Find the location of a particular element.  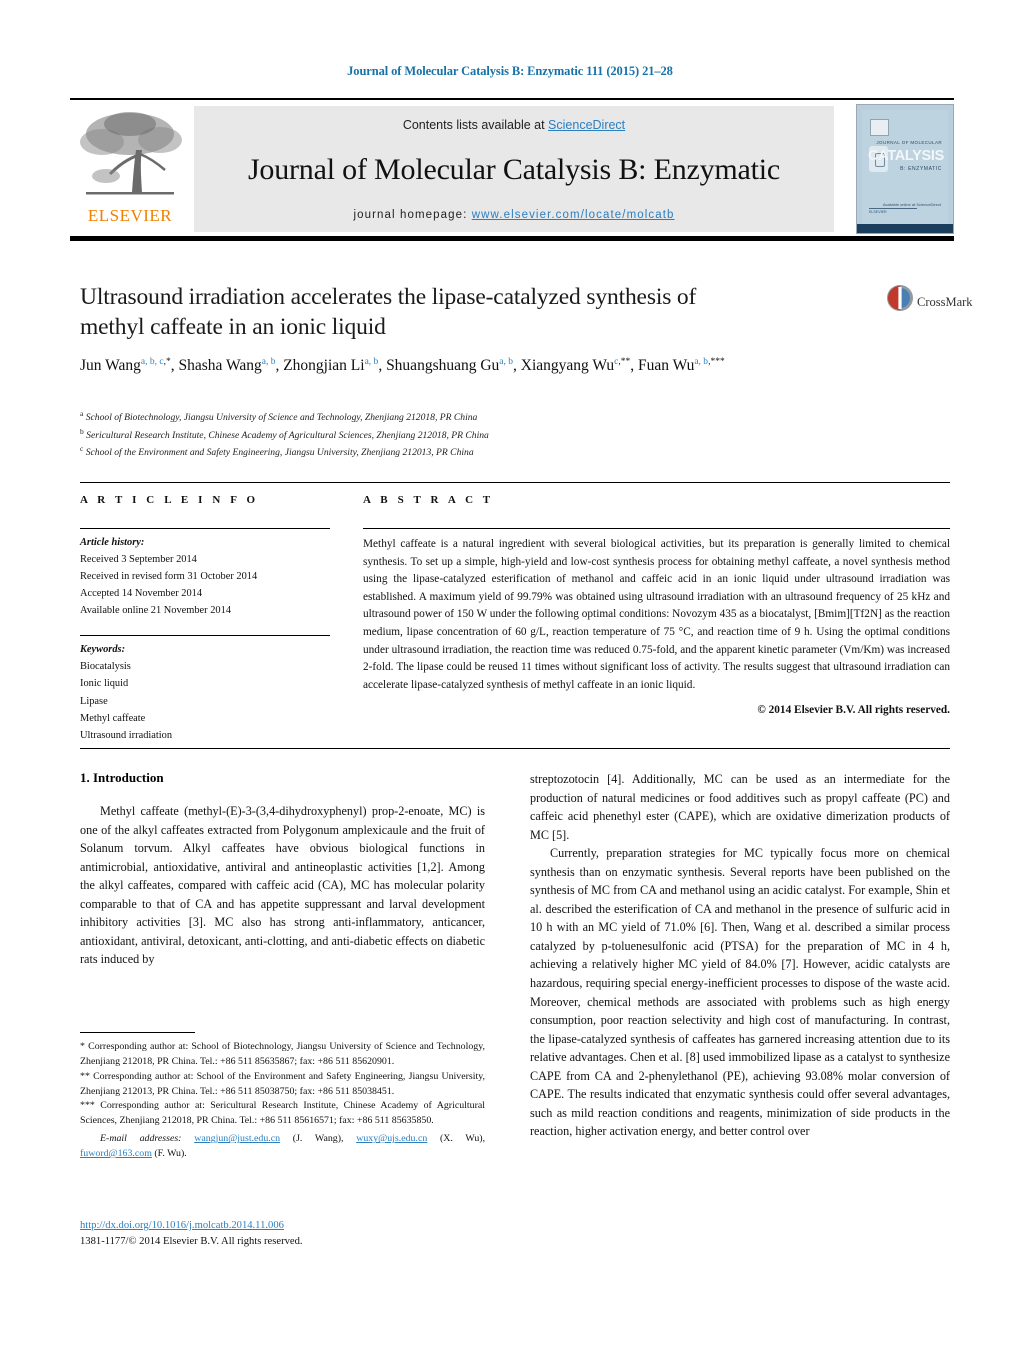

masthead-rule-bottom is located at coordinates (512, 238).